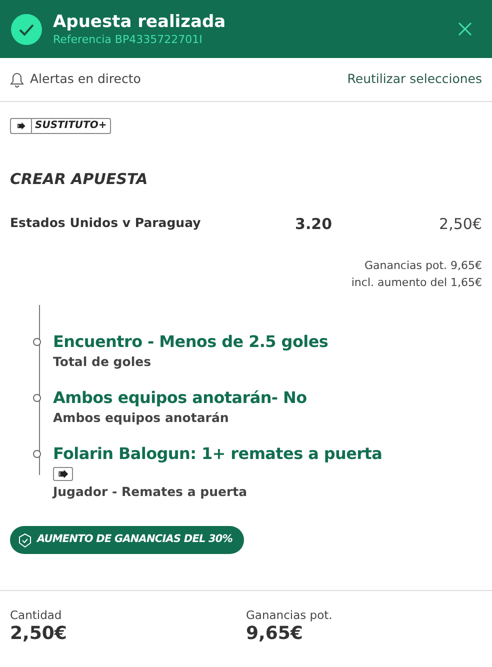  What do you see at coordinates (460, 224) in the screenshot?
I see `stake-amount: 2,50€` at bounding box center [460, 224].